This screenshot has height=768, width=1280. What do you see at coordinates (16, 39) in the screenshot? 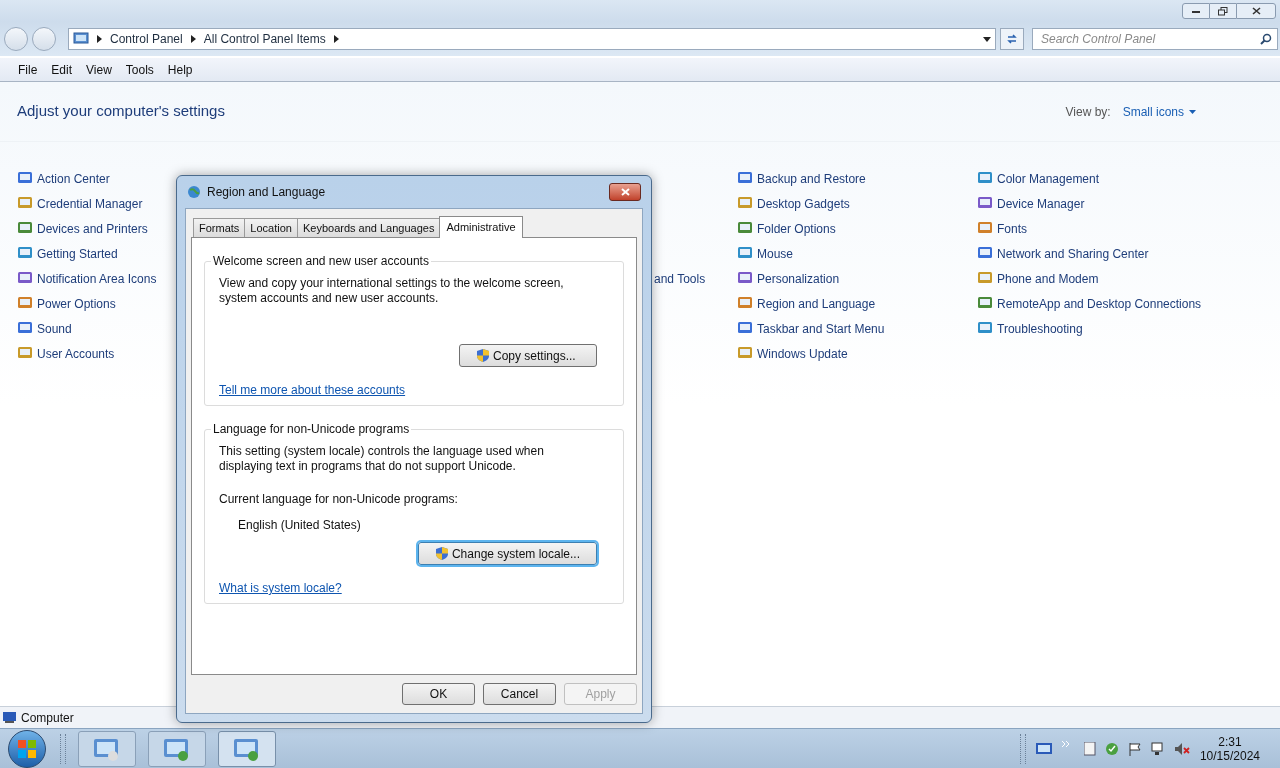
I see `back-button` at bounding box center [16, 39].